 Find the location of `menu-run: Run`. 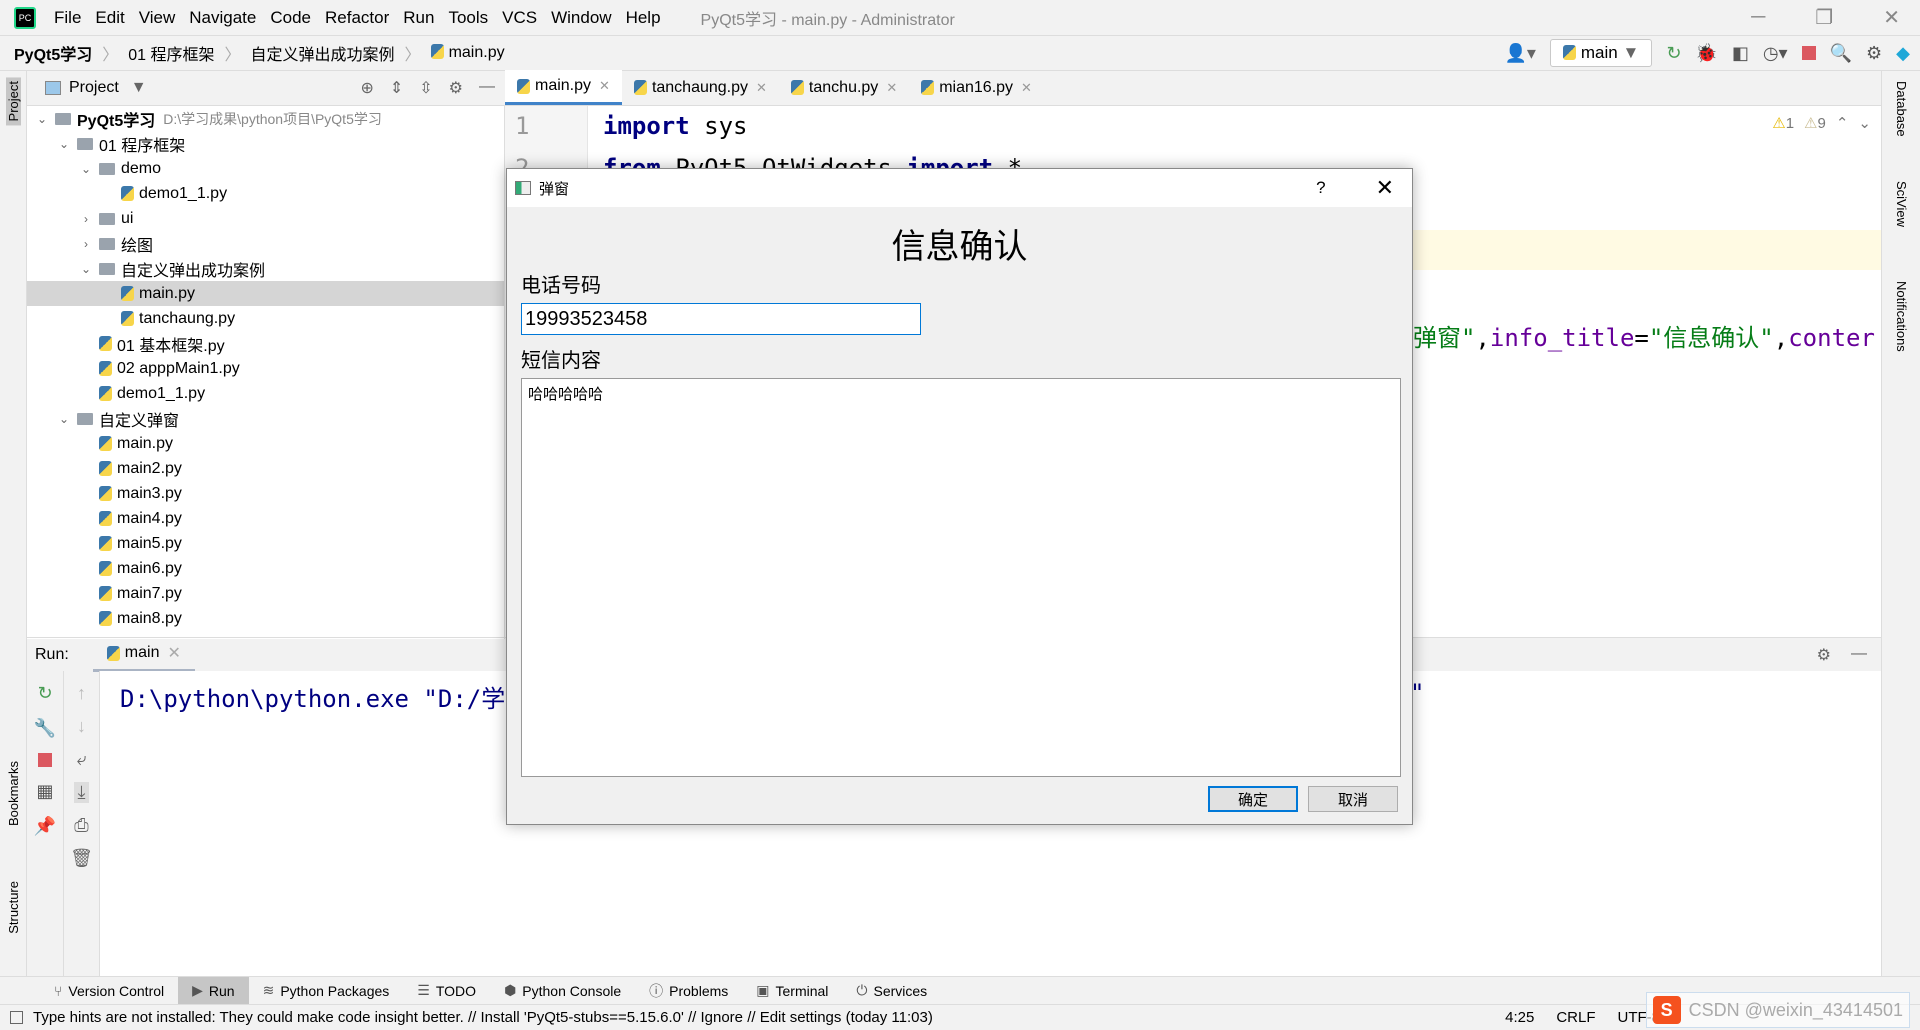

menu-run: Run is located at coordinates (418, 18).